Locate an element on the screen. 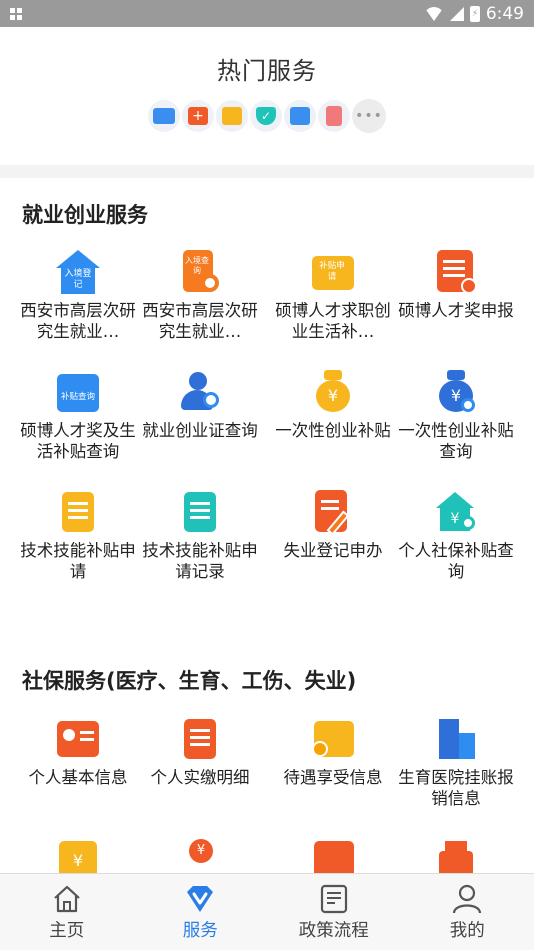 The height and width of the screenshot is (950, 534). section-title-employment: 就业创业服务 is located at coordinates (85, 215).